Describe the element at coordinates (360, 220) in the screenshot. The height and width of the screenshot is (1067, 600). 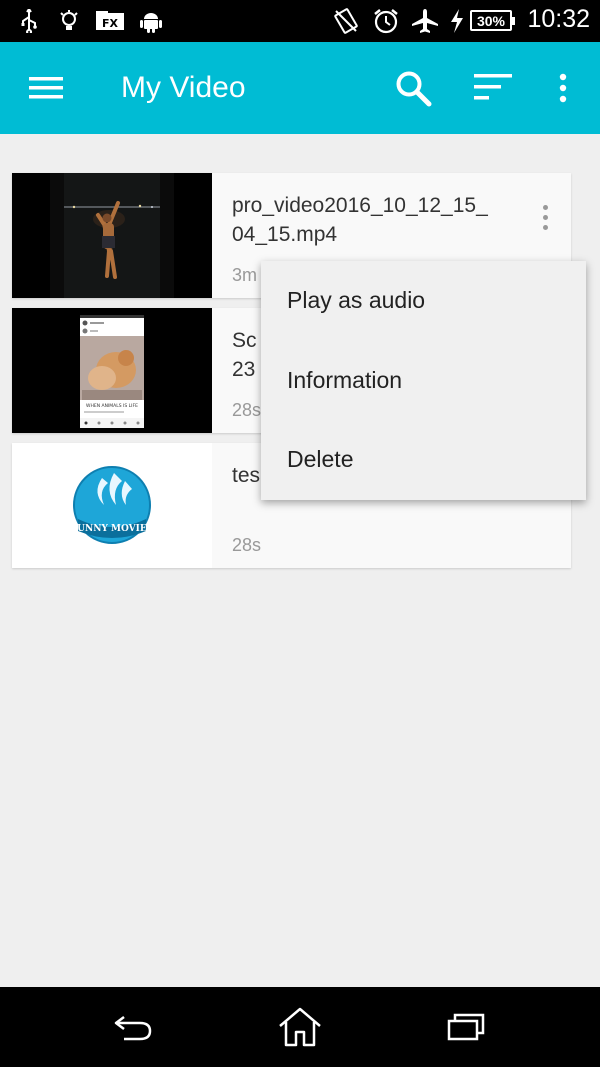
I see `video-title: pro_video2016_10_12_15_ 04_15.mp4` at that location.